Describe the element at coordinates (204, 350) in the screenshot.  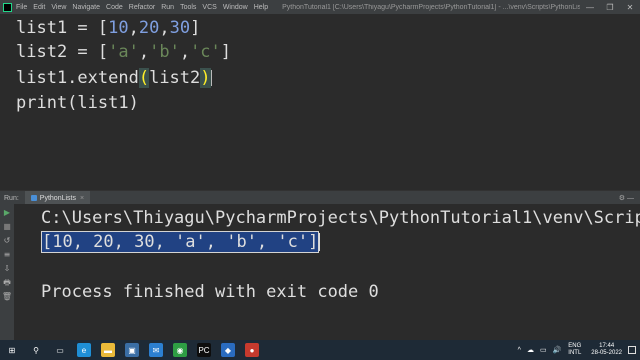
I see `pycharm-icon: PC` at that location.